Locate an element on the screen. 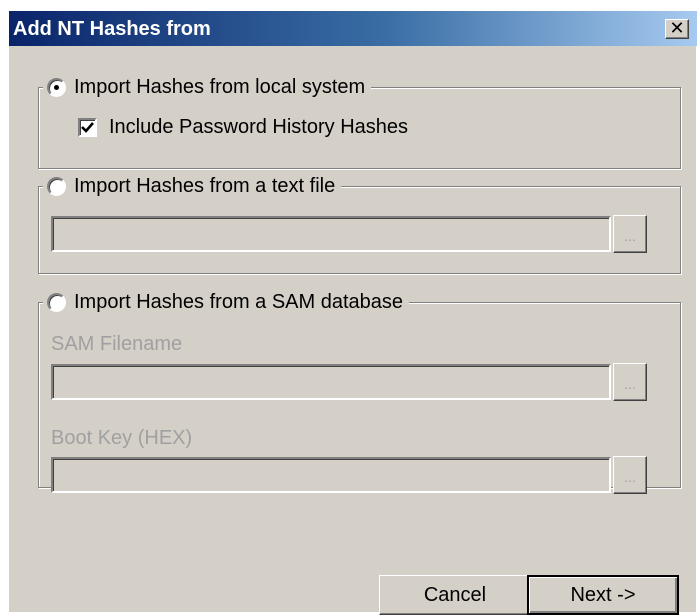 This screenshot has height=615, width=698. include-history-option: Include Password History Hashes is located at coordinates (243, 127).